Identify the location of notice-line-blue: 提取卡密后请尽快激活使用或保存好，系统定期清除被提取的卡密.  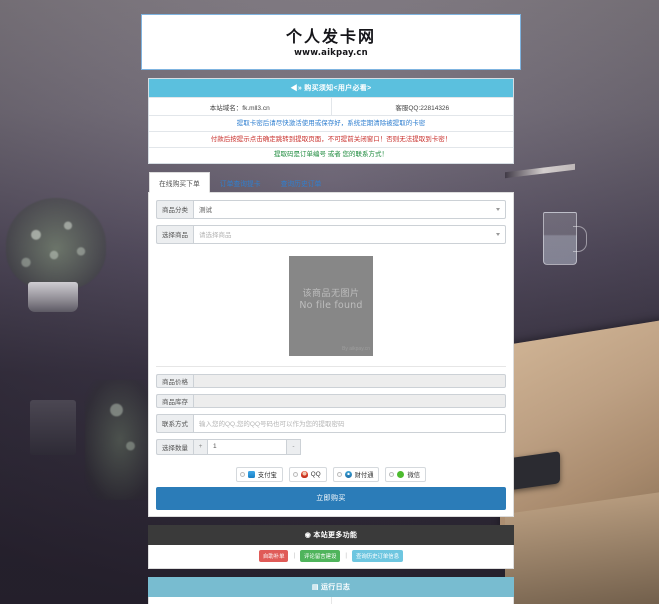
(331, 123).